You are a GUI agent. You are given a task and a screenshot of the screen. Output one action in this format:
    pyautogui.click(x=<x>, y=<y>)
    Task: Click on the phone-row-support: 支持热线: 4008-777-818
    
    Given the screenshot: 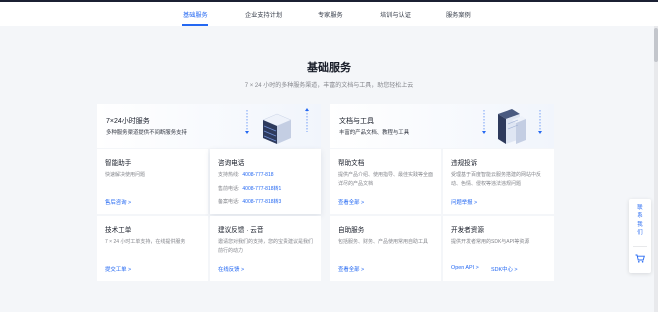 What is the action you would take?
    pyautogui.click(x=246, y=174)
    